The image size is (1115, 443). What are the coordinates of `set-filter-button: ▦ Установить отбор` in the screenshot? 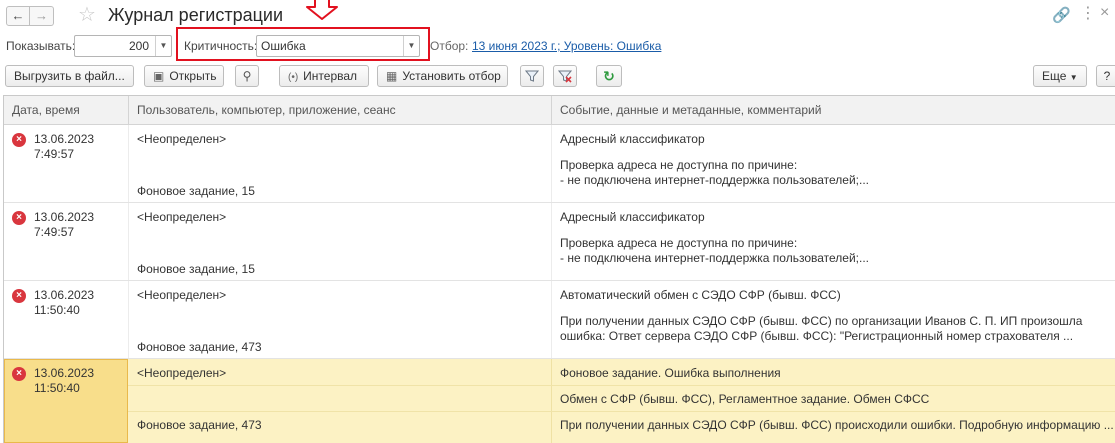 It's located at (442, 76).